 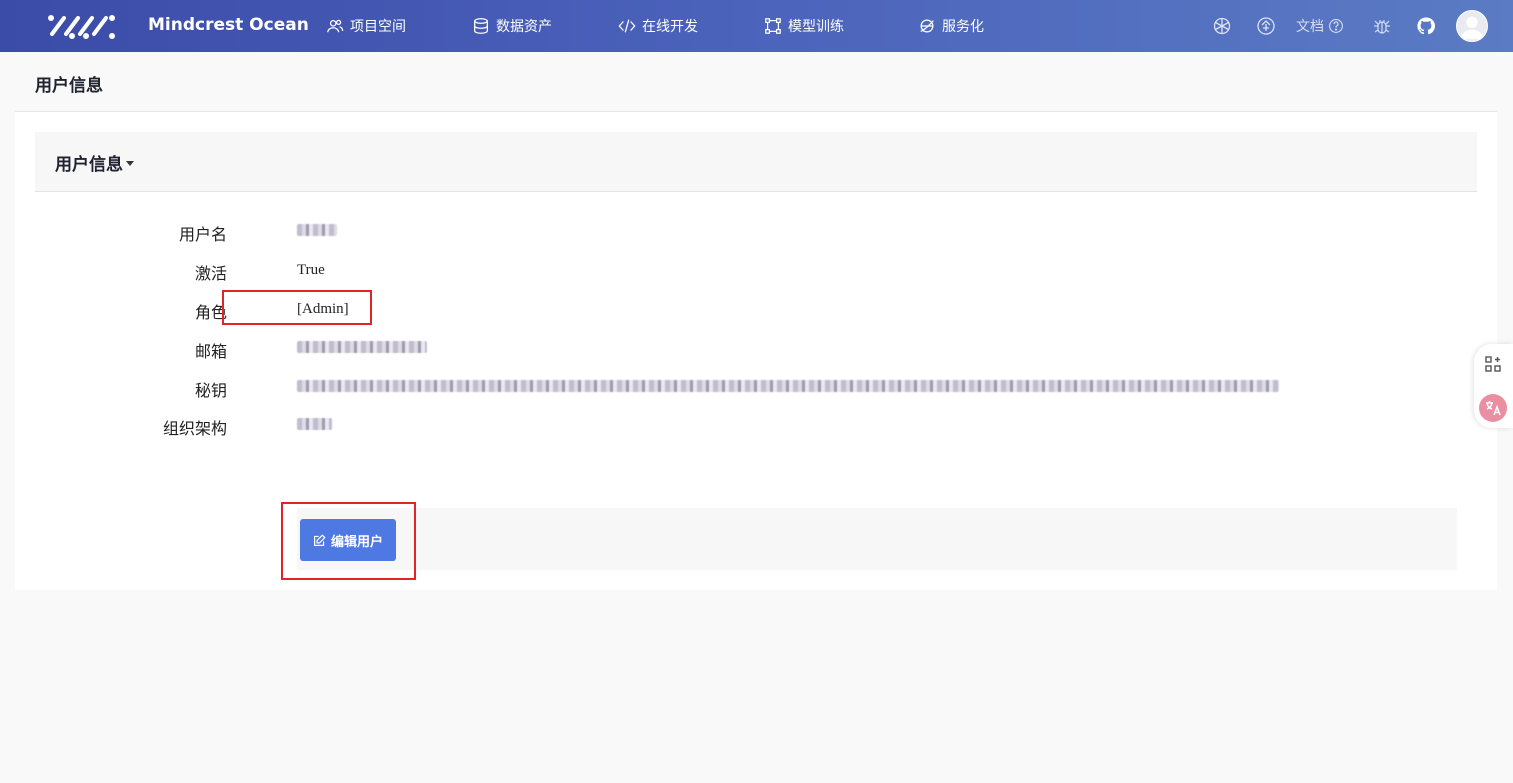 What do you see at coordinates (927, 26) in the screenshot?
I see `ie-globe-icon` at bounding box center [927, 26].